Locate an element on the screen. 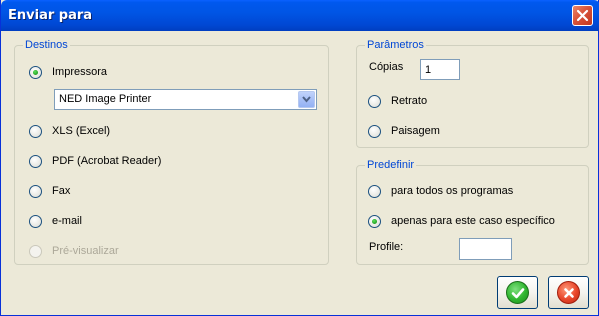 This screenshot has height=316, width=599. ok-button is located at coordinates (517, 292).